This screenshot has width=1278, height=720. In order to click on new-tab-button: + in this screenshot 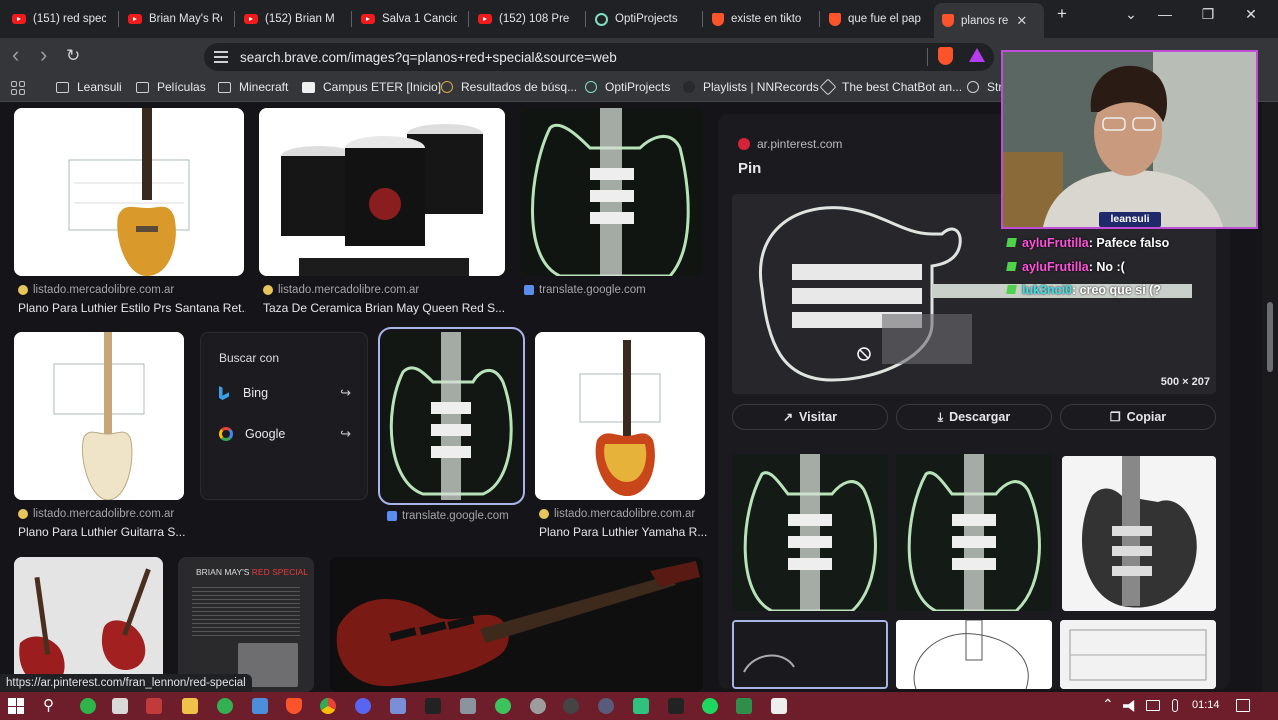, I will do `click(1062, 14)`.